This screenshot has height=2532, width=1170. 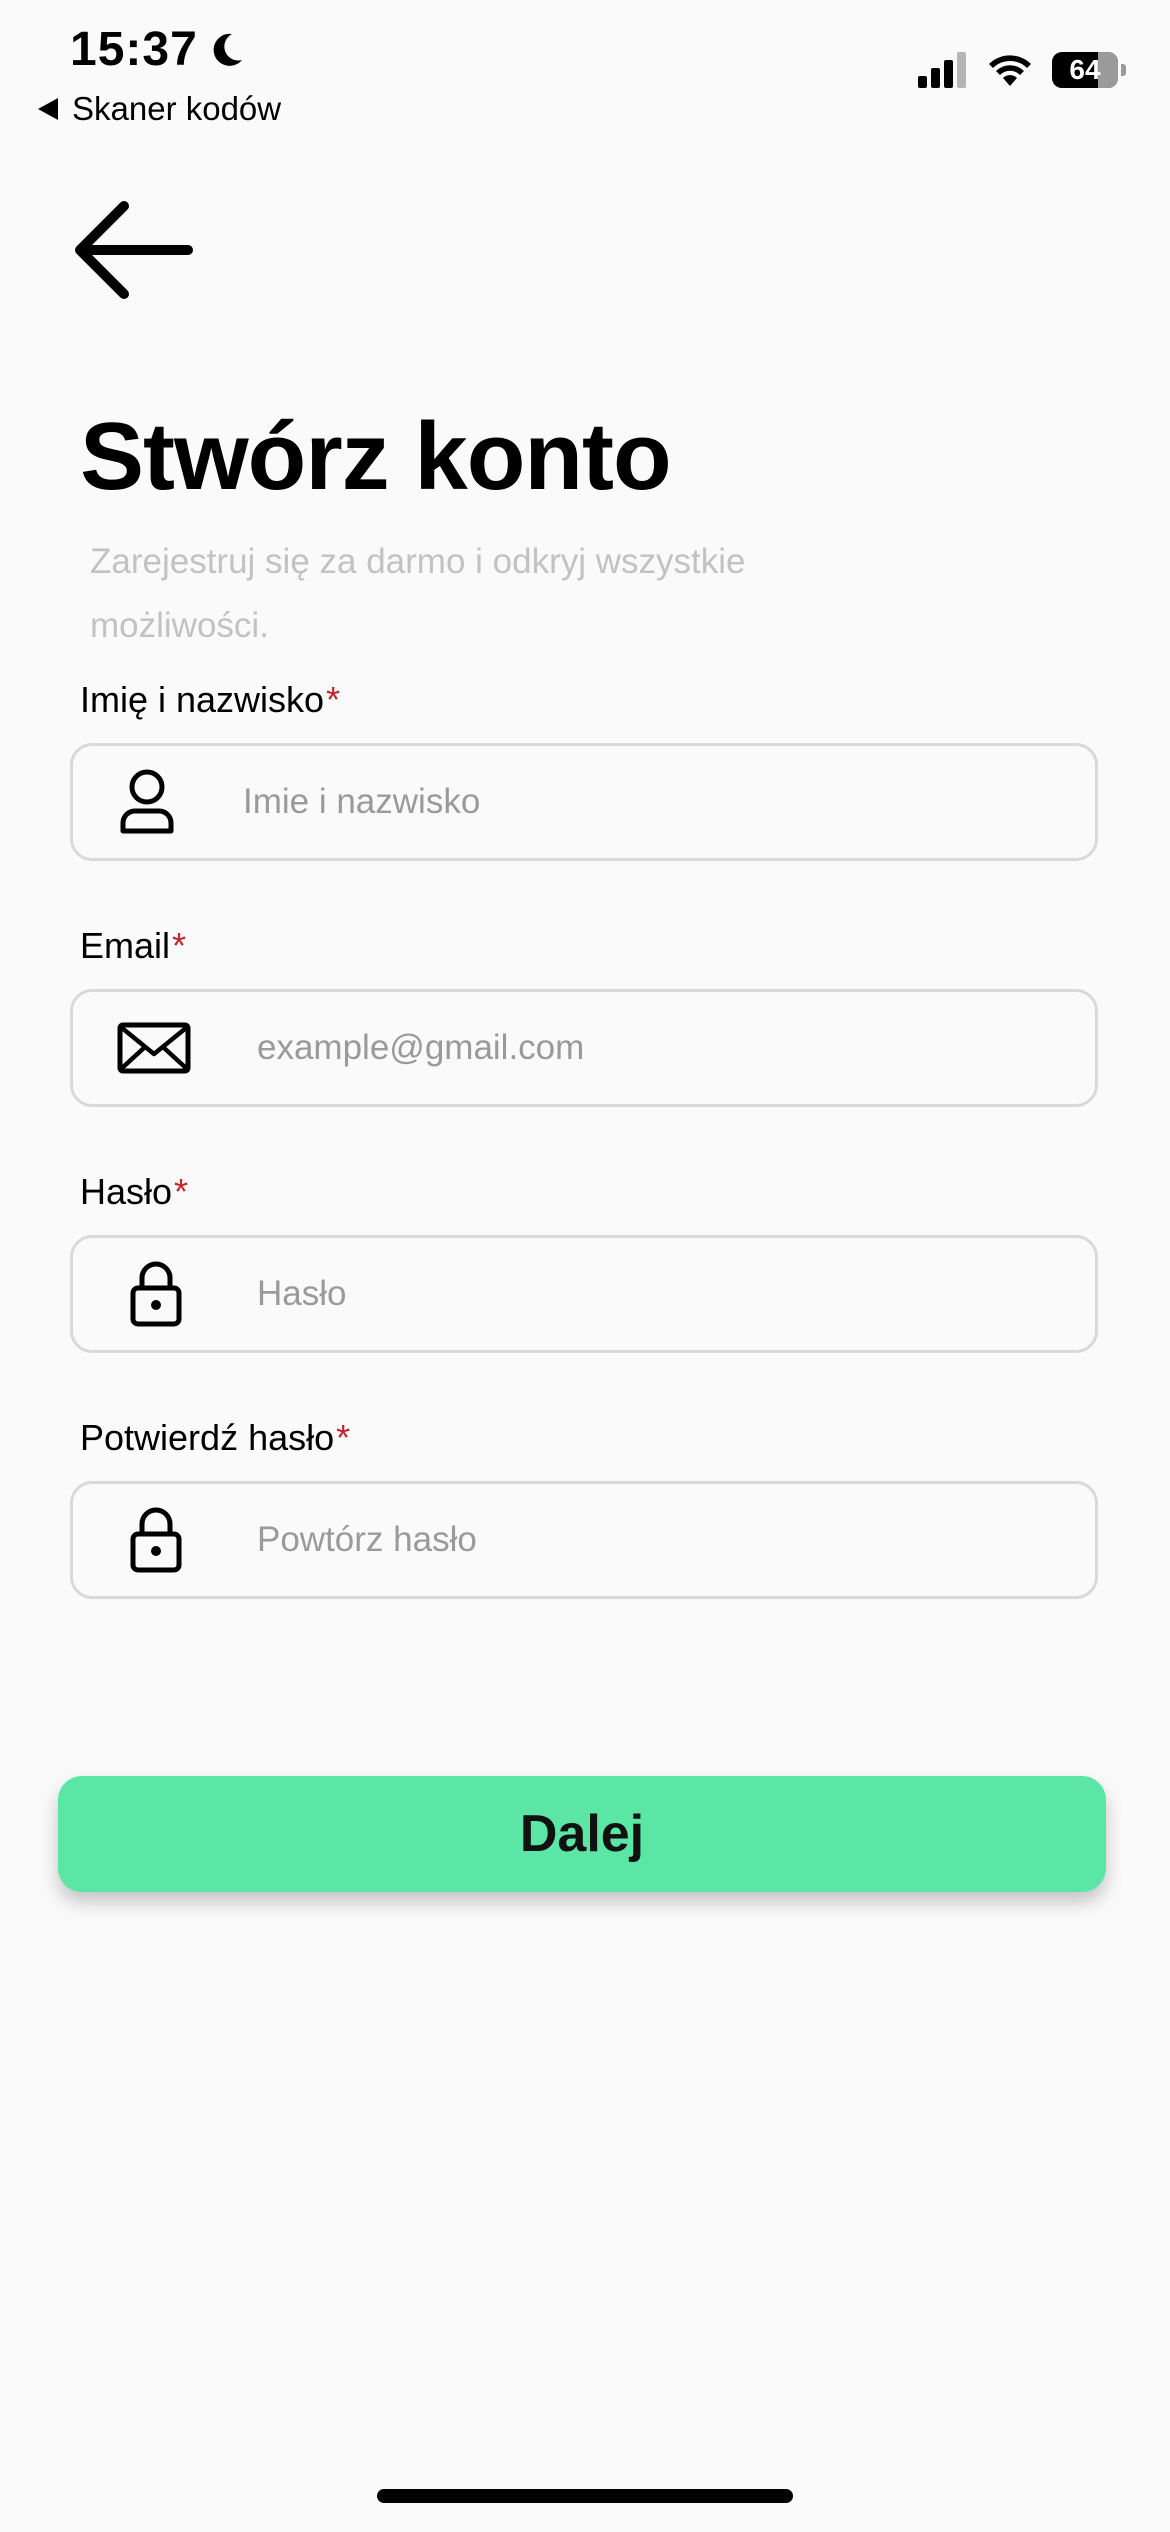 What do you see at coordinates (633, 802) in the screenshot?
I see `fullname-input` at bounding box center [633, 802].